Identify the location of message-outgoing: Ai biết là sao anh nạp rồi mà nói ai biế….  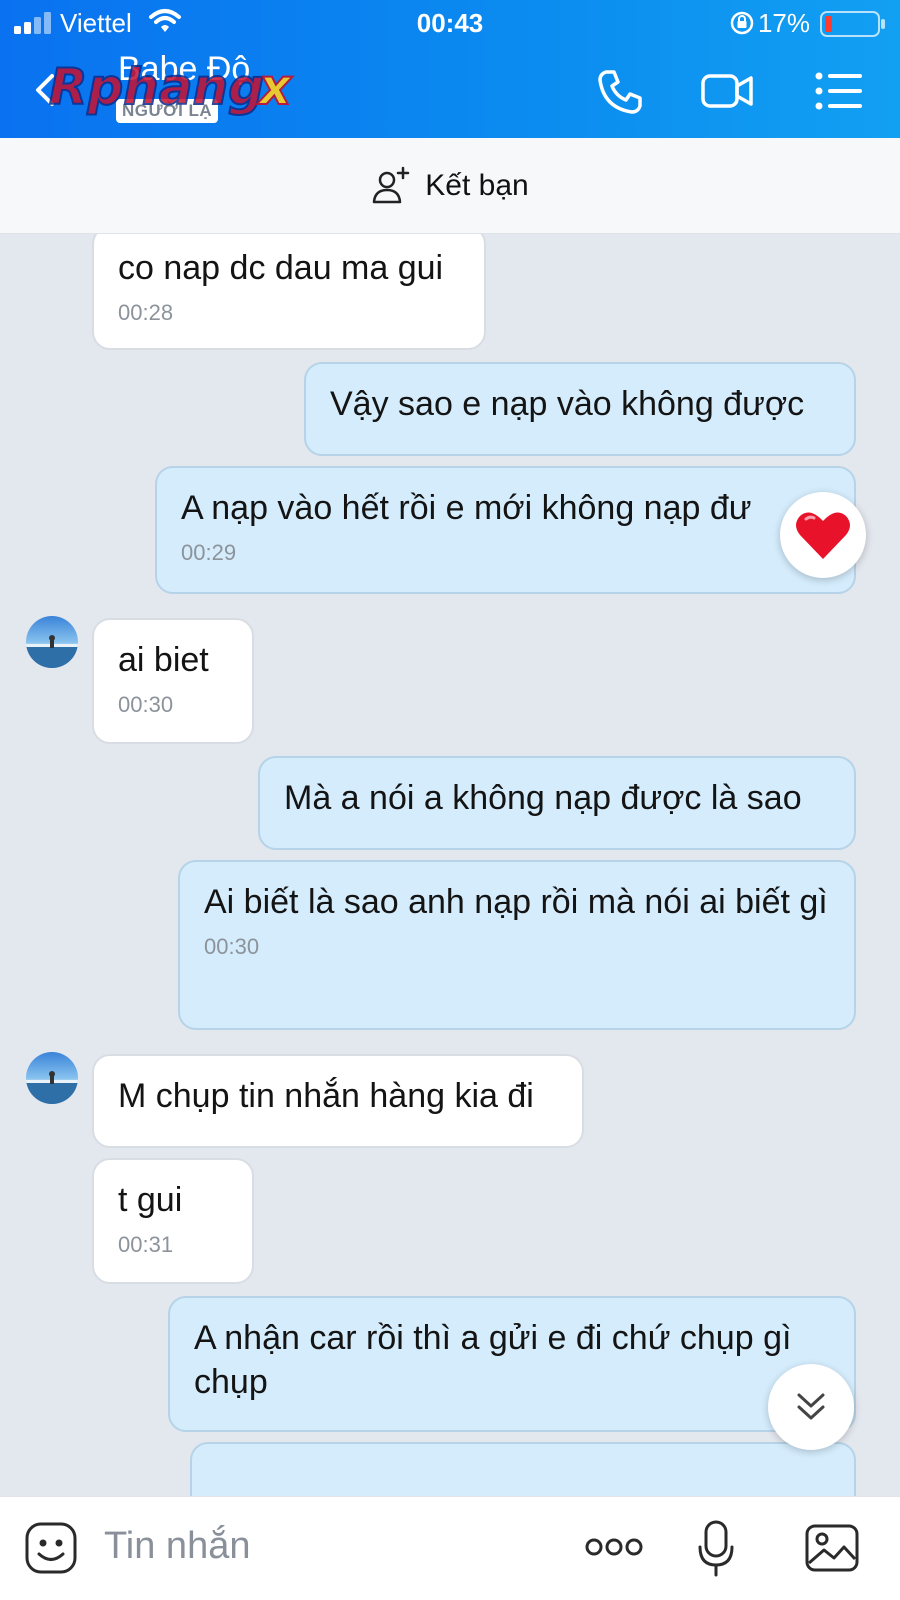
(517, 945).